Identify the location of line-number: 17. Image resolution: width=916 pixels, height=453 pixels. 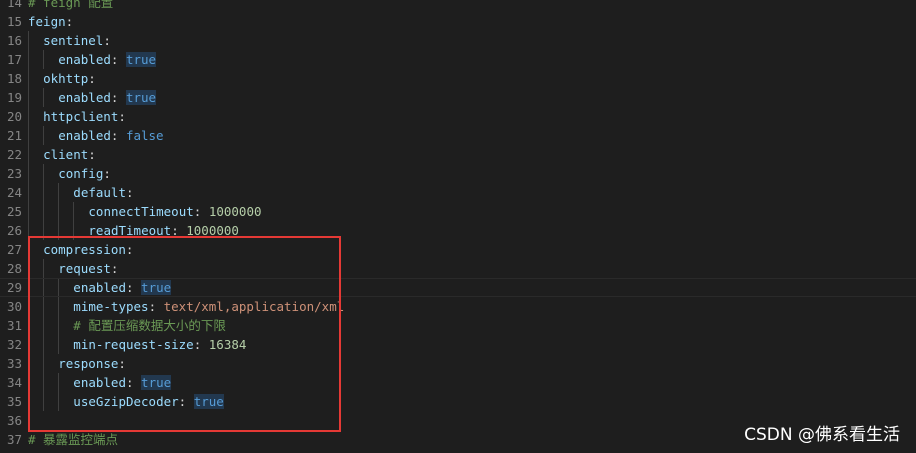
(14, 59).